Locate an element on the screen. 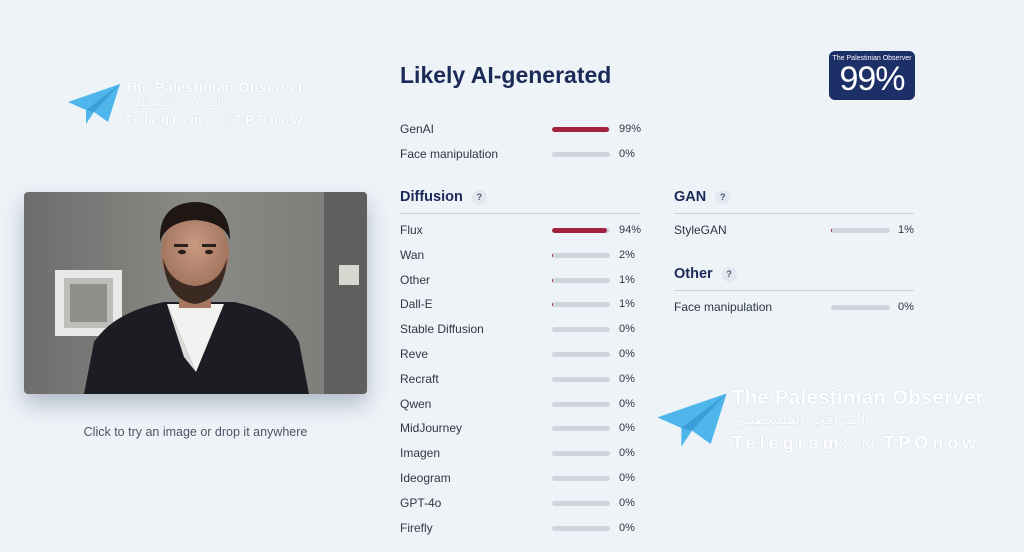 Image resolution: width=1024 pixels, height=552 pixels. score-label: Ideogram is located at coordinates (425, 478).